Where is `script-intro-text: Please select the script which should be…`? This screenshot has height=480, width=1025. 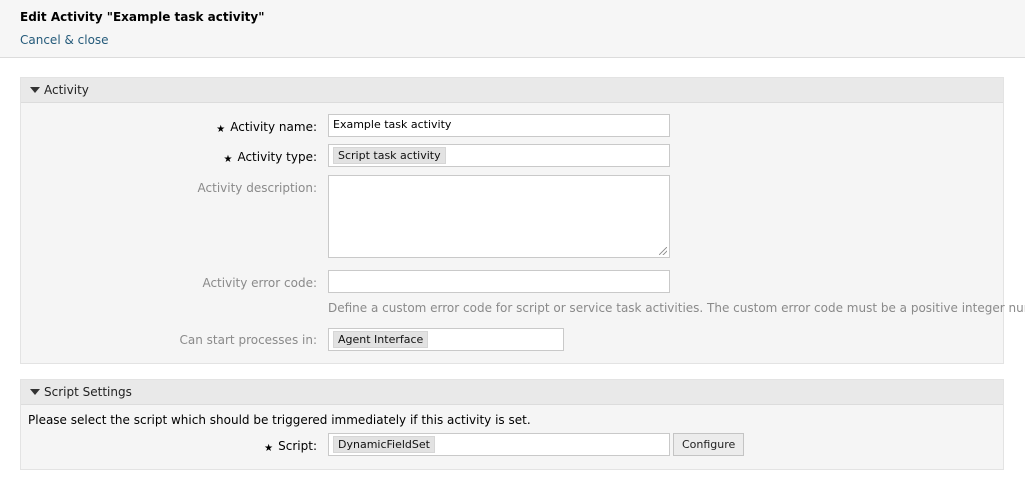 script-intro-text: Please select the script which should be… is located at coordinates (279, 420).